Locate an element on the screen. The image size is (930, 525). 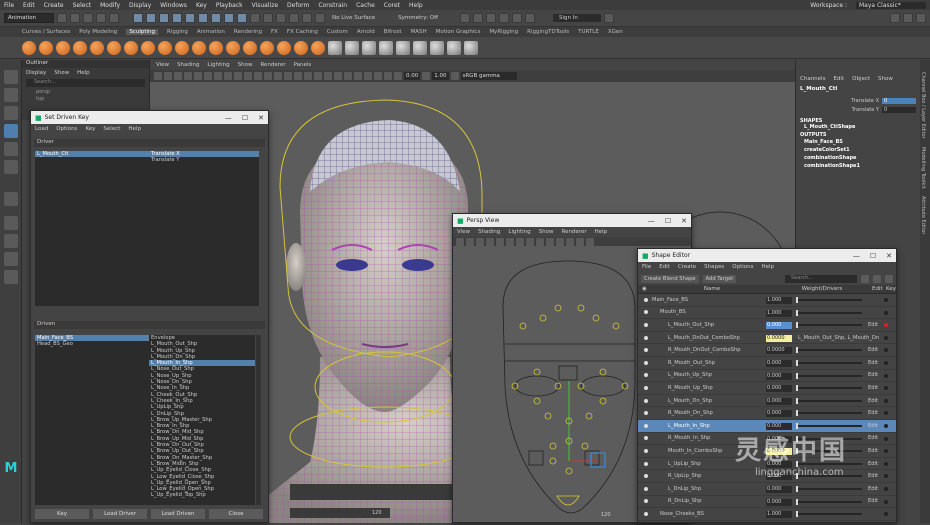
xray-icon is located at coordinates (378, 76).